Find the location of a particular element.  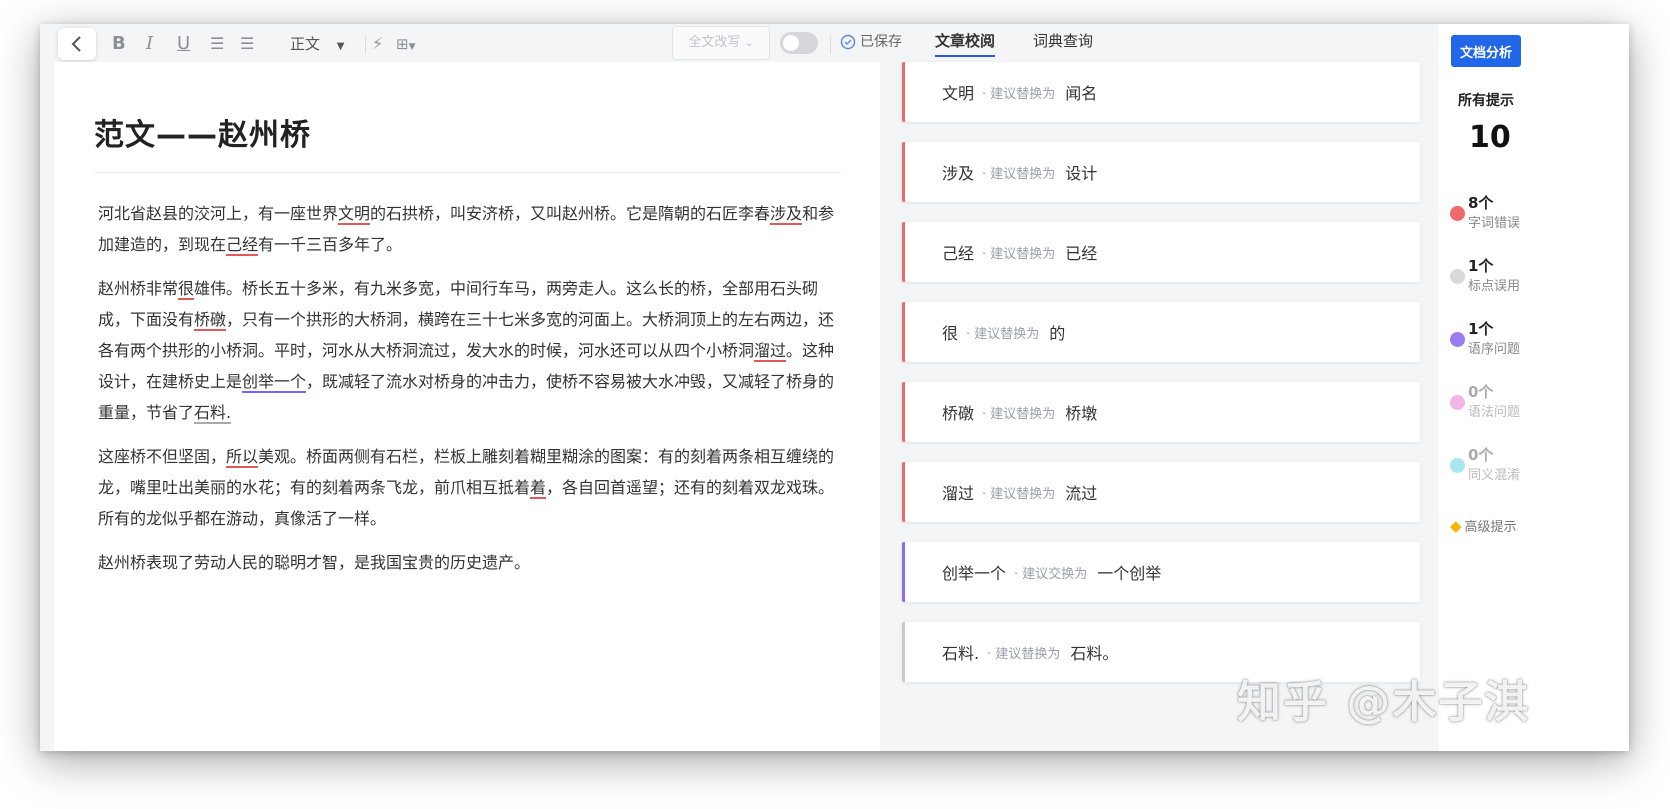

review-tabs: 文章校阅 词典查询 is located at coordinates (1014, 43).